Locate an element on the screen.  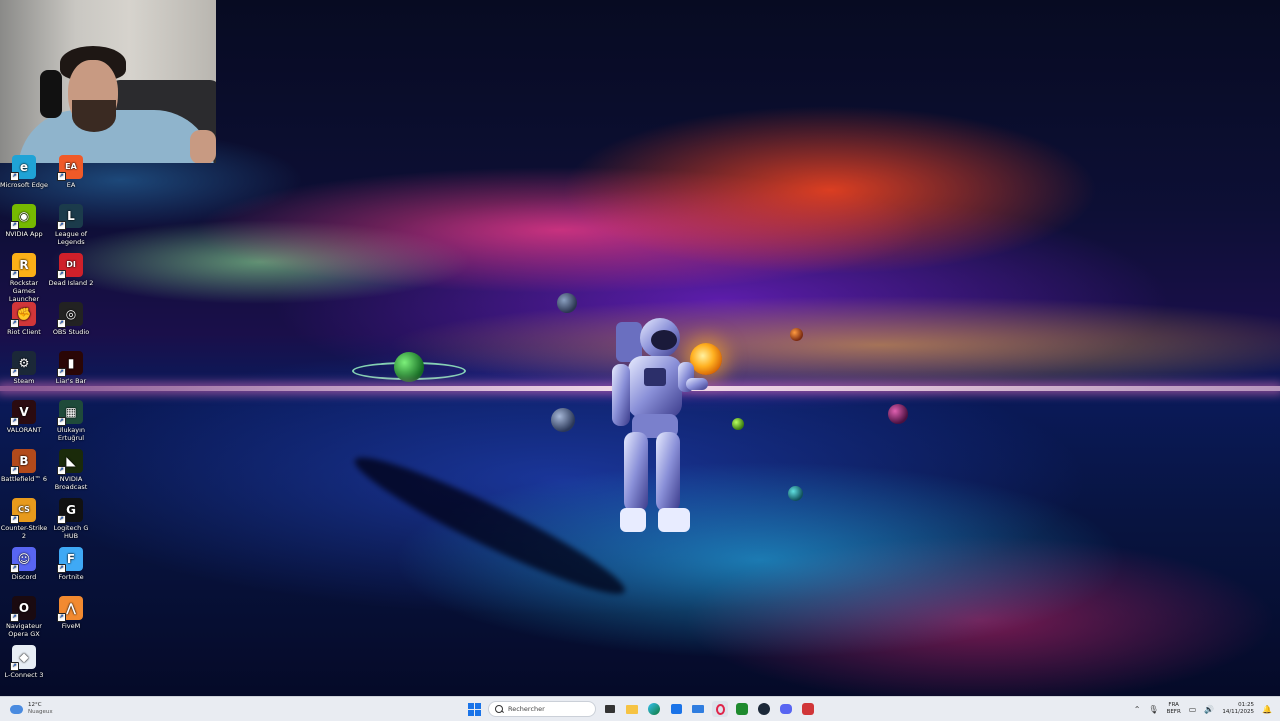
task-view-button is located at coordinates (610, 709).